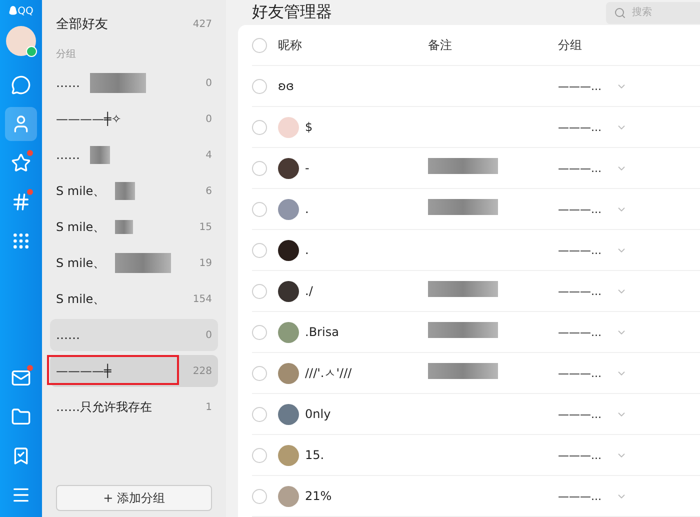 The width and height of the screenshot is (700, 517). Describe the element at coordinates (21, 241) in the screenshot. I see `grid-icon` at that location.